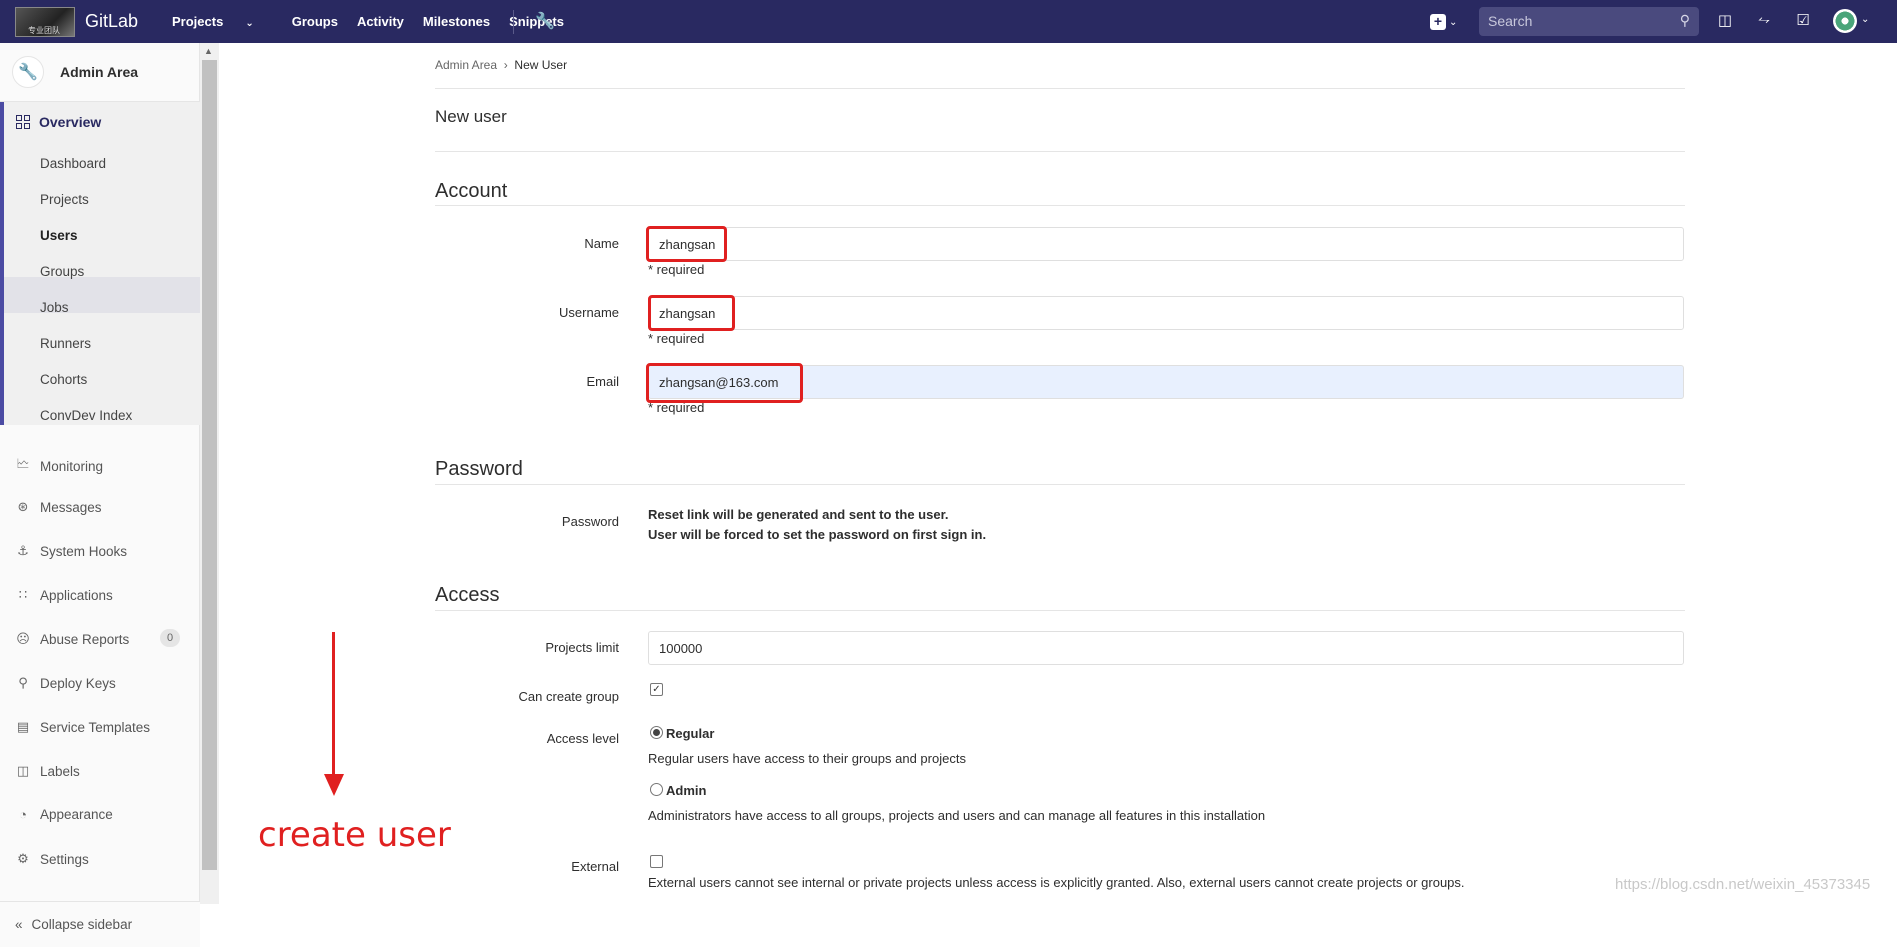  I want to click on sidebar-item-runners: Runners, so click(65, 343).